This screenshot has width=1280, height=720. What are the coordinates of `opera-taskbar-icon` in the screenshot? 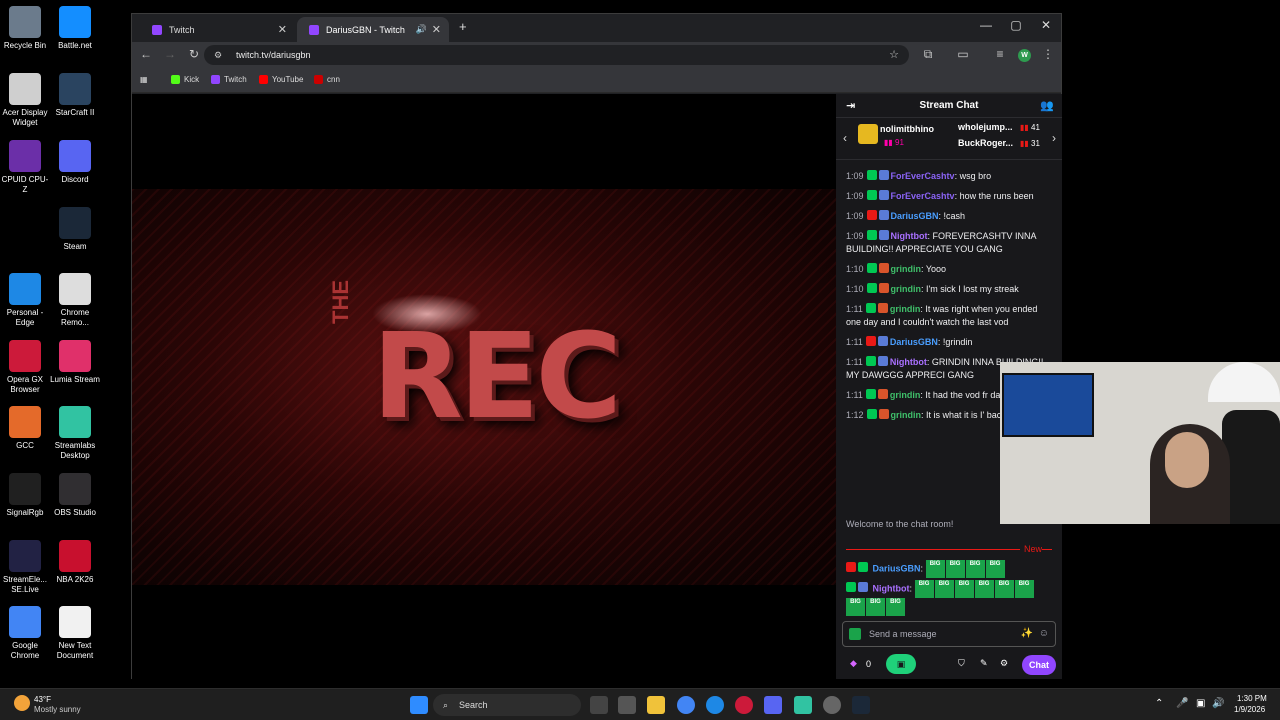 It's located at (744, 705).